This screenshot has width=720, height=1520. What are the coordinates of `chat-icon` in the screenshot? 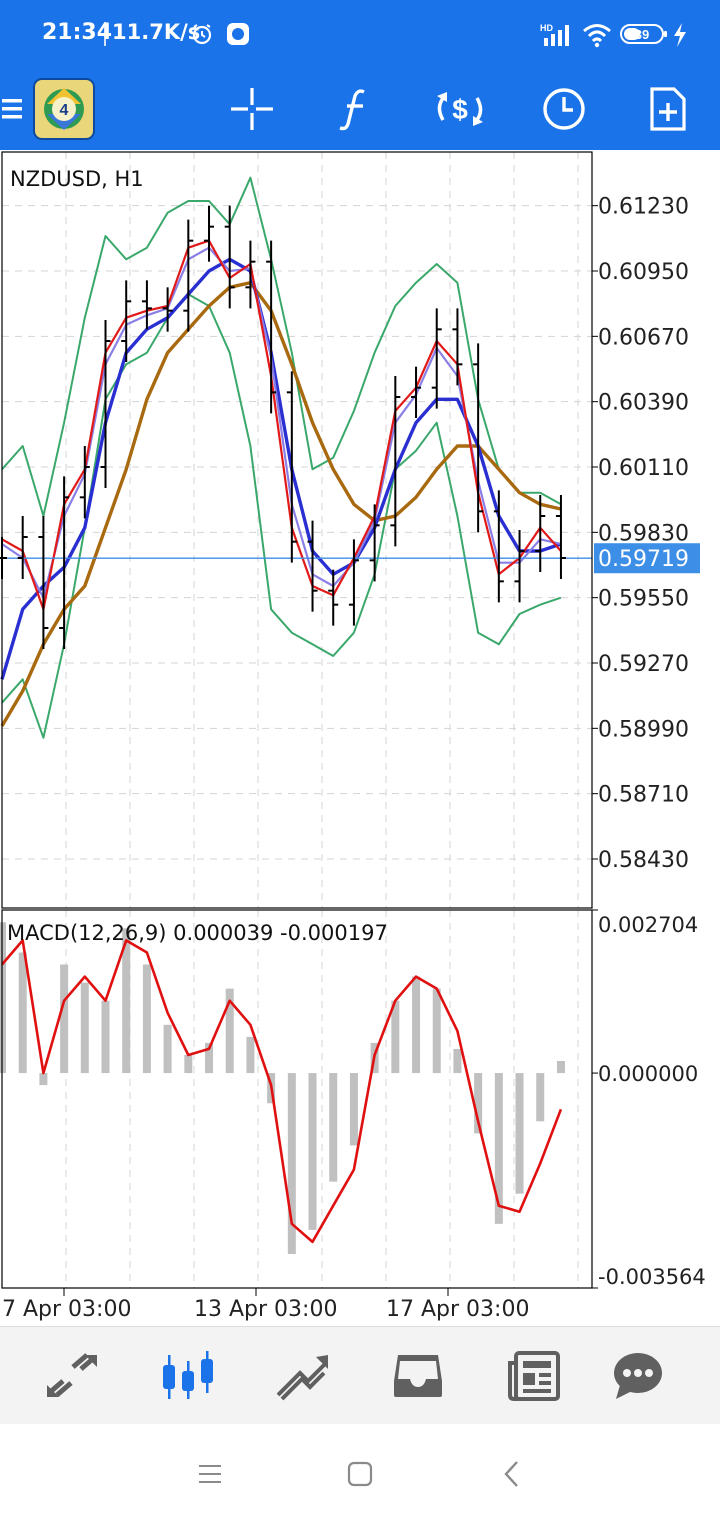 It's located at (638, 1376).